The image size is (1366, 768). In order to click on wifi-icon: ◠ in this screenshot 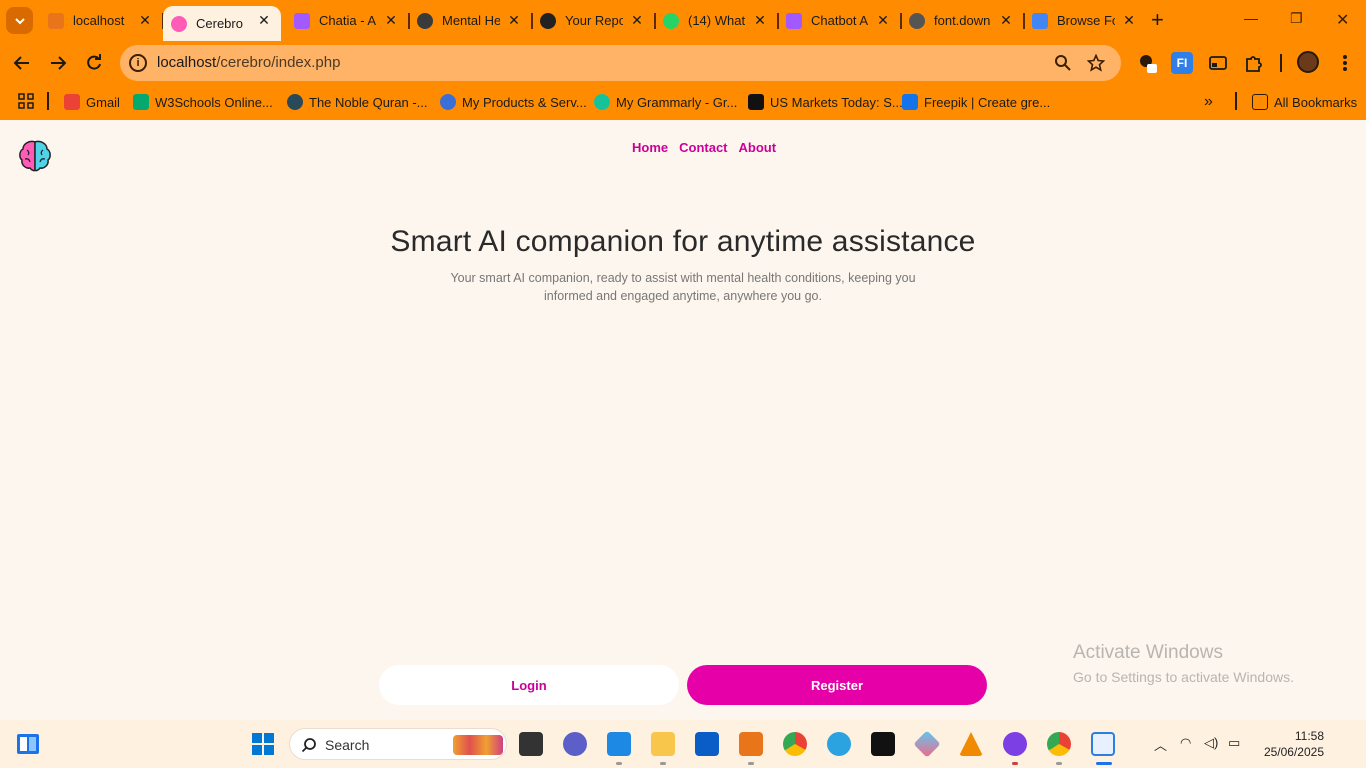, I will do `click(1185, 743)`.